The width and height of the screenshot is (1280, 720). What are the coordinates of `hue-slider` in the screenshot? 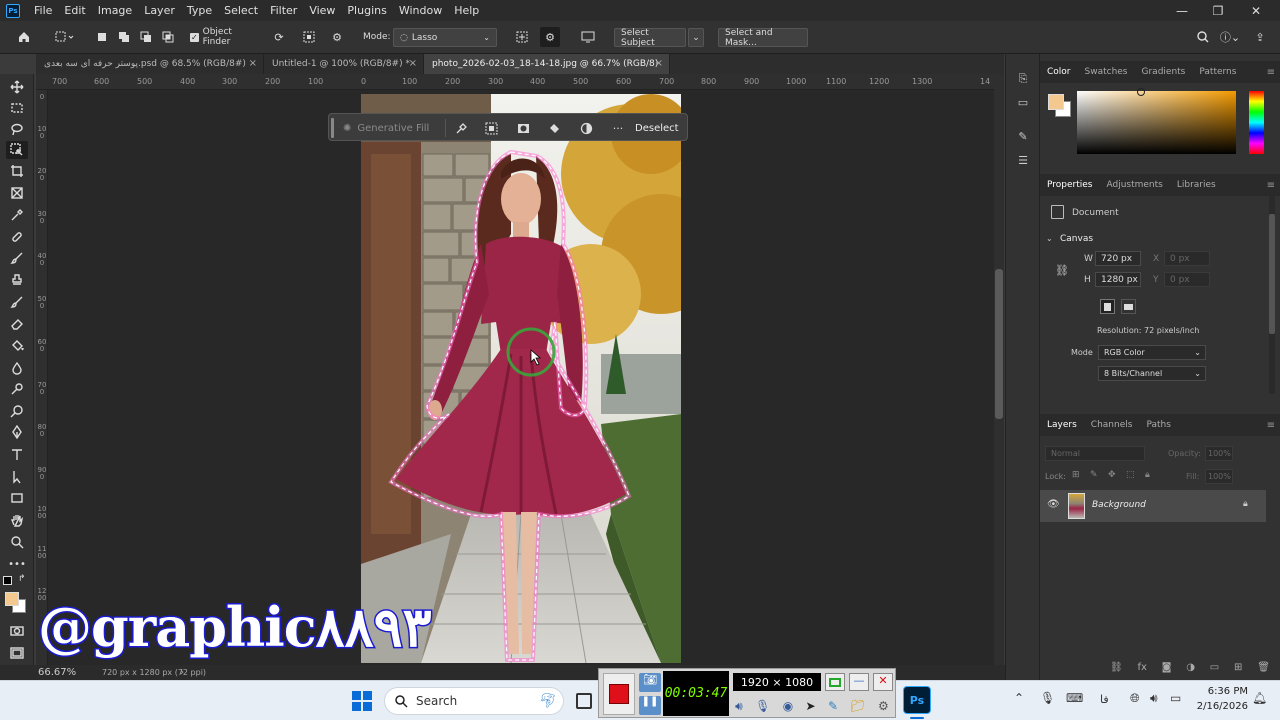 It's located at (1256, 122).